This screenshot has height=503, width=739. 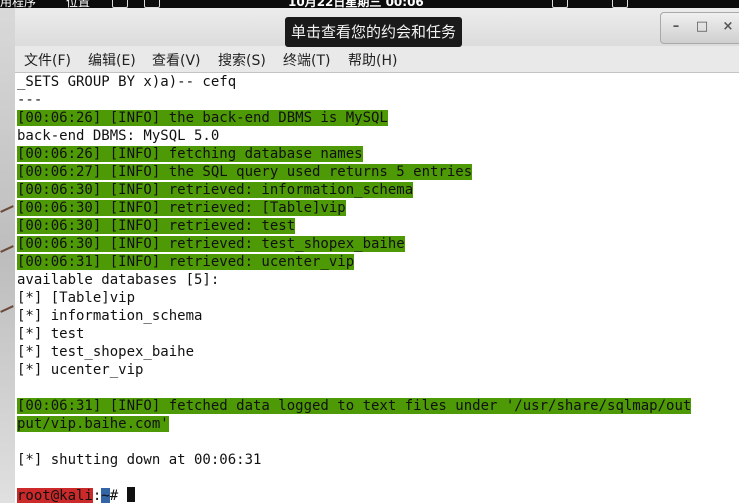 I want to click on terminal-line: _SETS GROUP BY x)a)-- cefq, so click(x=127, y=82).